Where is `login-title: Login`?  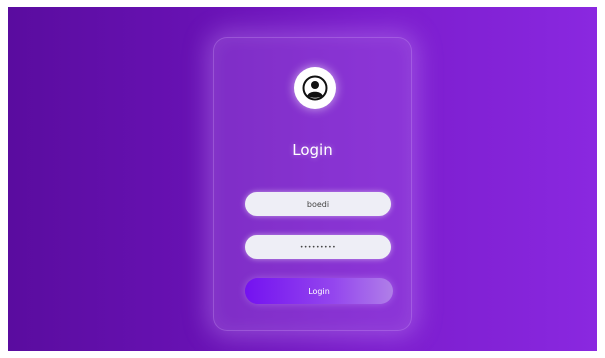
login-title: Login is located at coordinates (312, 150).